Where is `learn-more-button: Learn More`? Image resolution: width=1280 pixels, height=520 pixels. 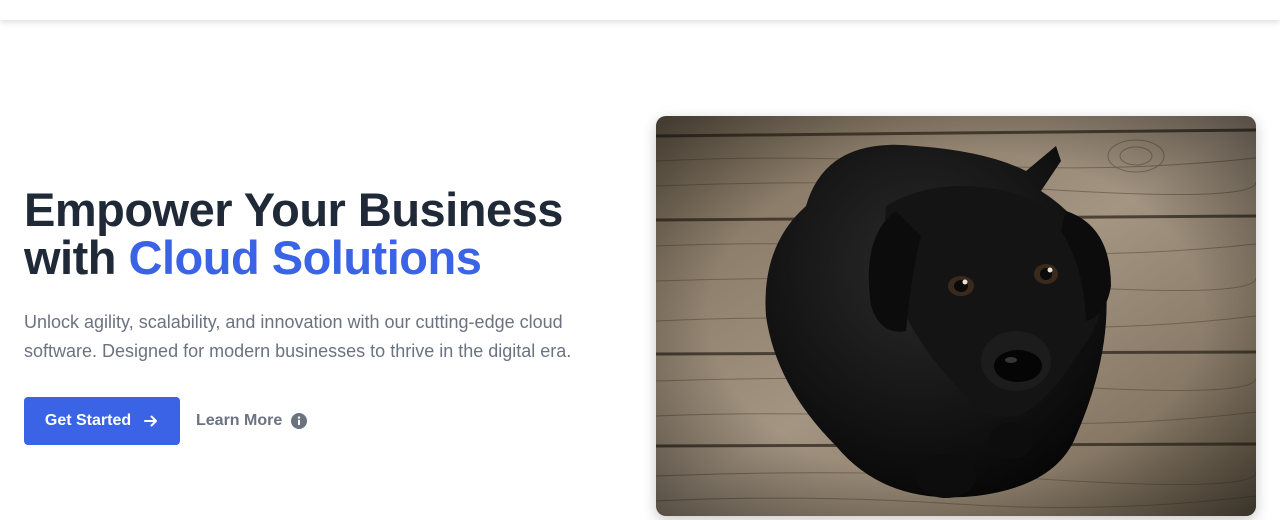 learn-more-button: Learn More is located at coordinates (252, 421).